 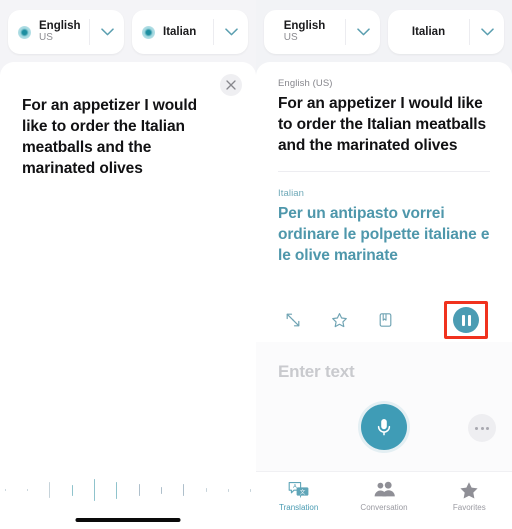 I want to click on target-language-name-right: Italian, so click(x=428, y=31).